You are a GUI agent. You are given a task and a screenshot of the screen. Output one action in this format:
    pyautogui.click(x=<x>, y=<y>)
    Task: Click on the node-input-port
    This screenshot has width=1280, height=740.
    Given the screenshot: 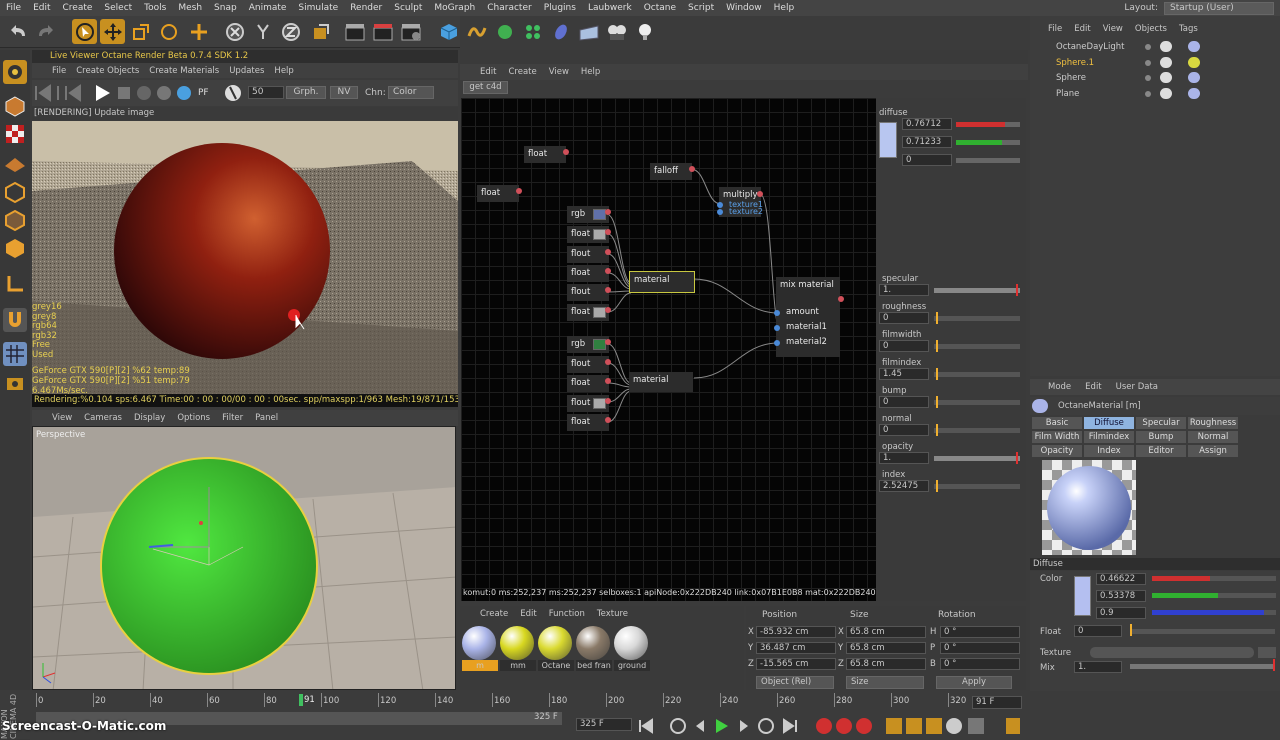 What is the action you would take?
    pyautogui.click(x=720, y=212)
    